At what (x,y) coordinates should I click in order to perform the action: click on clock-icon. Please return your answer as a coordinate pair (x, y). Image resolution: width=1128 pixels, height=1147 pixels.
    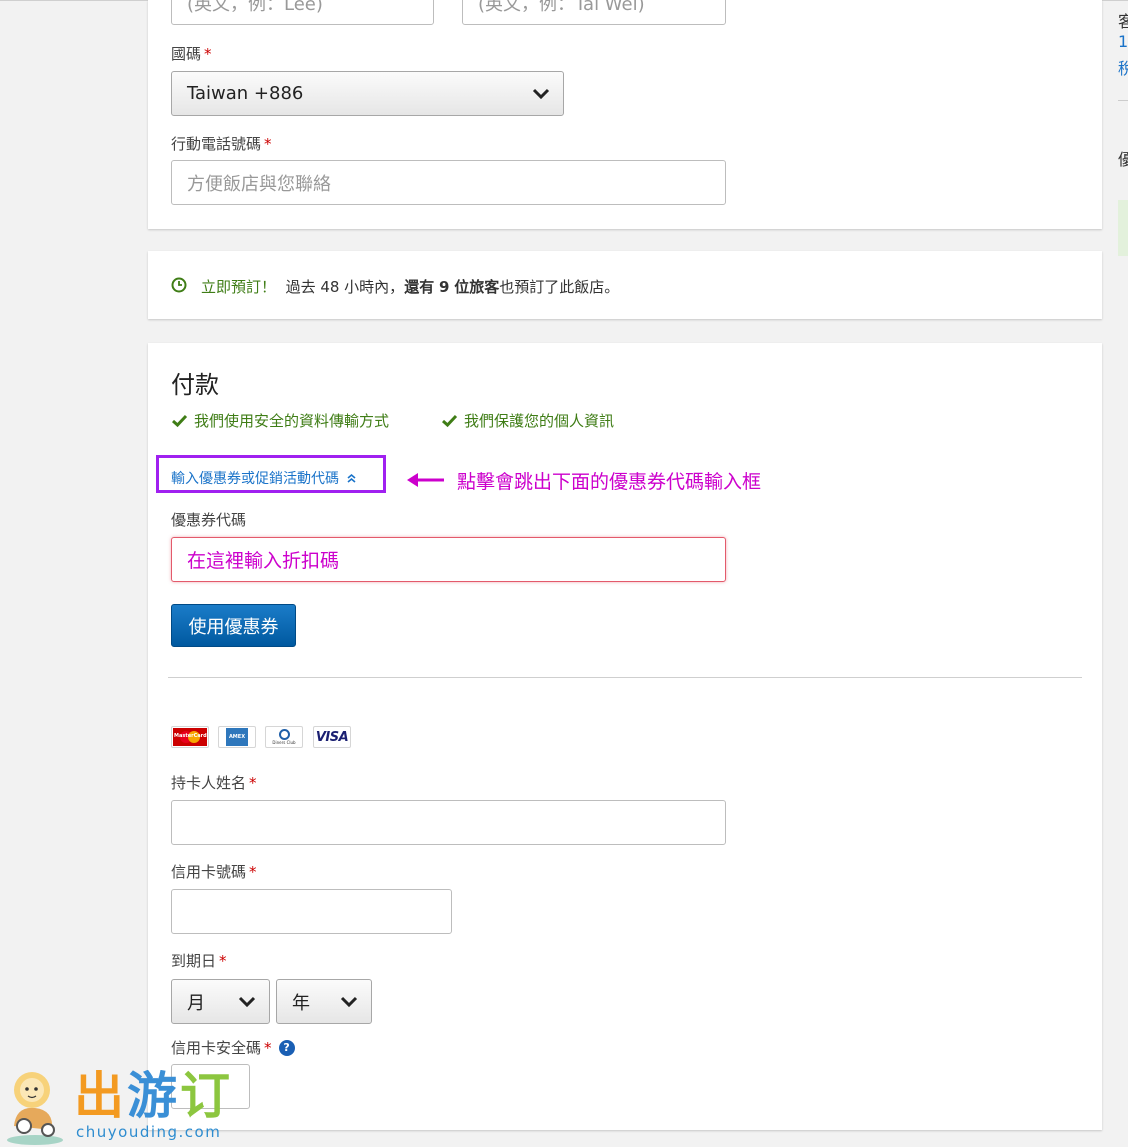
    Looking at the image, I should click on (179, 285).